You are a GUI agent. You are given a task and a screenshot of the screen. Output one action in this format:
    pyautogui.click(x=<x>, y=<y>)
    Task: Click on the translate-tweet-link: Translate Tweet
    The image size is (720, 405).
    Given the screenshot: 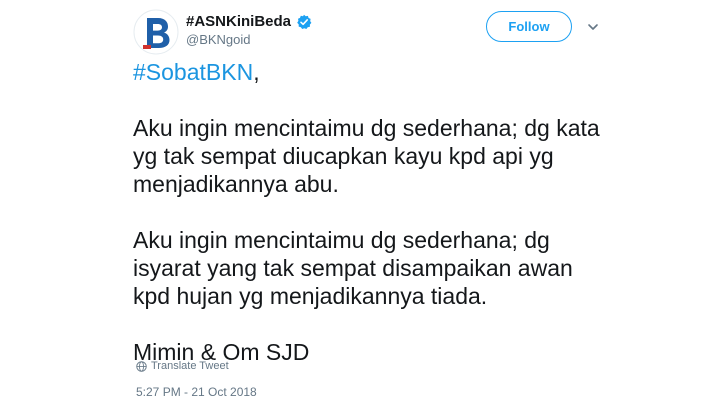 What is the action you would take?
    pyautogui.click(x=182, y=366)
    